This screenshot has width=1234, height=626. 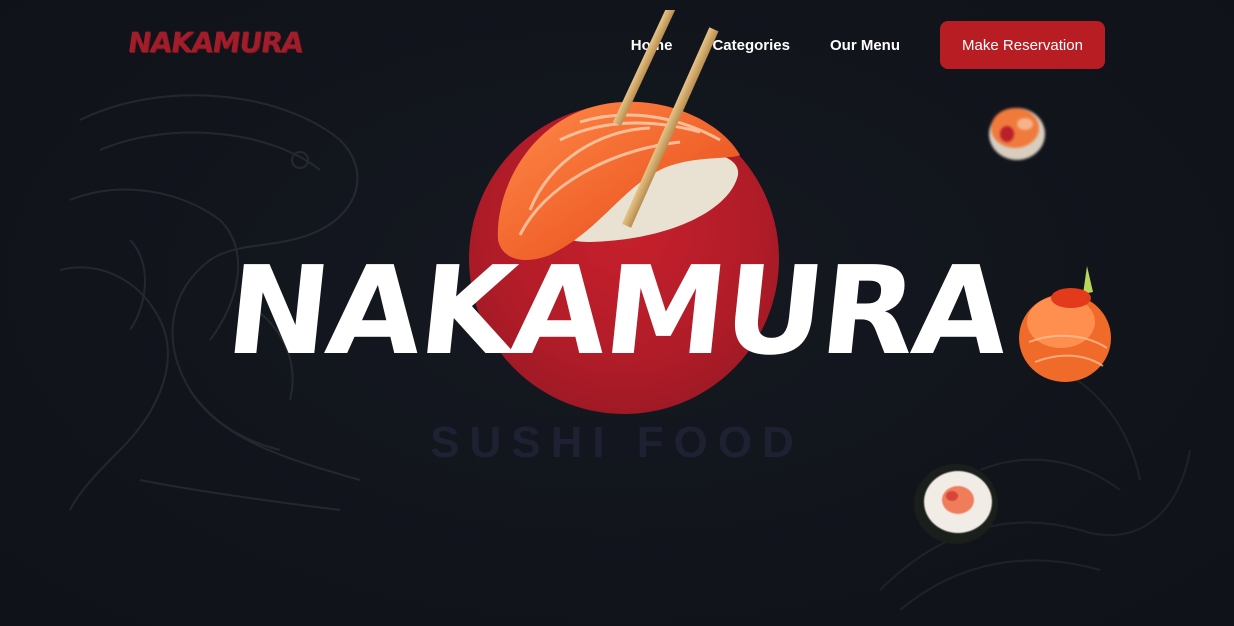 I want to click on hero-title: NAKAMURA, so click(x=617, y=311).